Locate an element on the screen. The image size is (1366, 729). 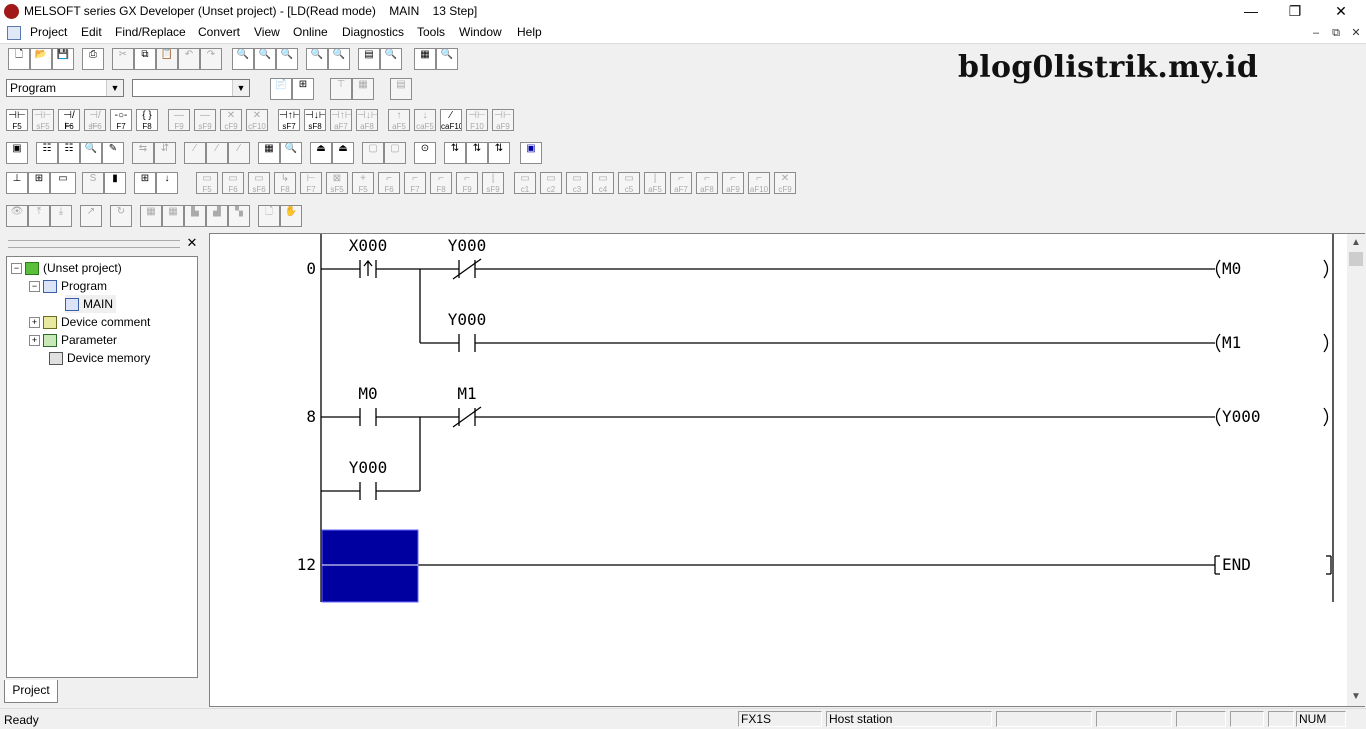
rising-pulse-branch-button: ⊣↑⊢ aF7 is located at coordinates (341, 120).